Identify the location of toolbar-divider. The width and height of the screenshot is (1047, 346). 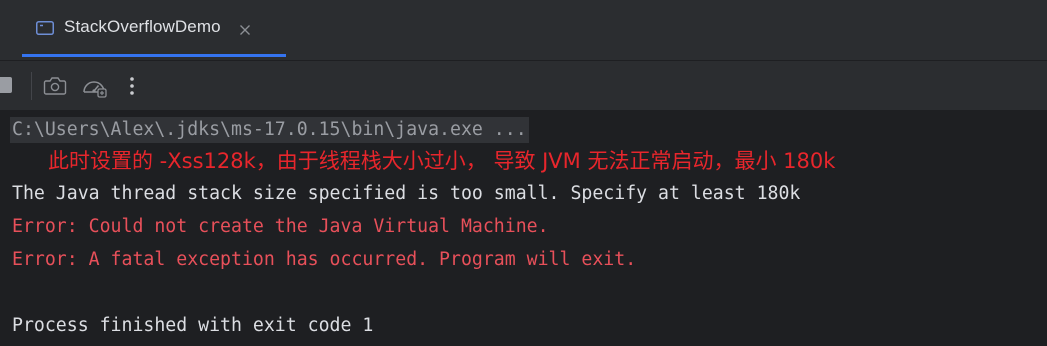
(31, 86).